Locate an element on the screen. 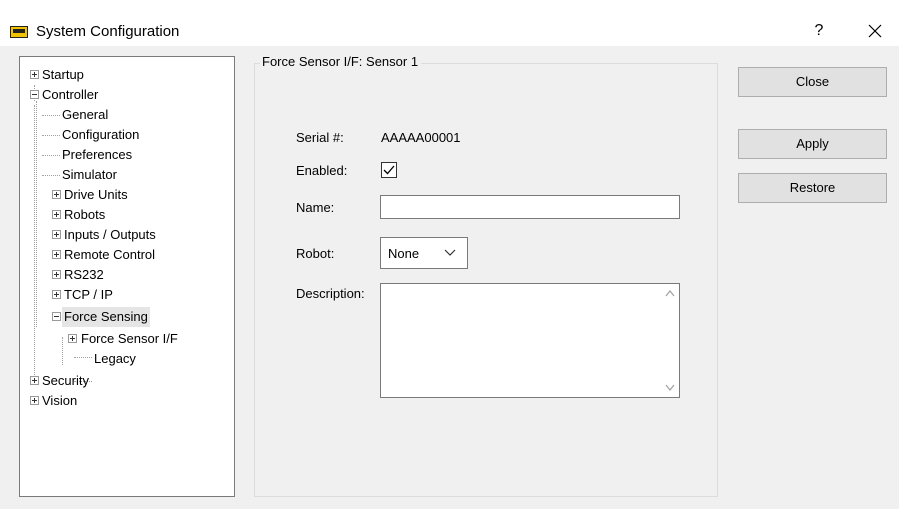  scroll-up-icon is located at coordinates (670, 293).